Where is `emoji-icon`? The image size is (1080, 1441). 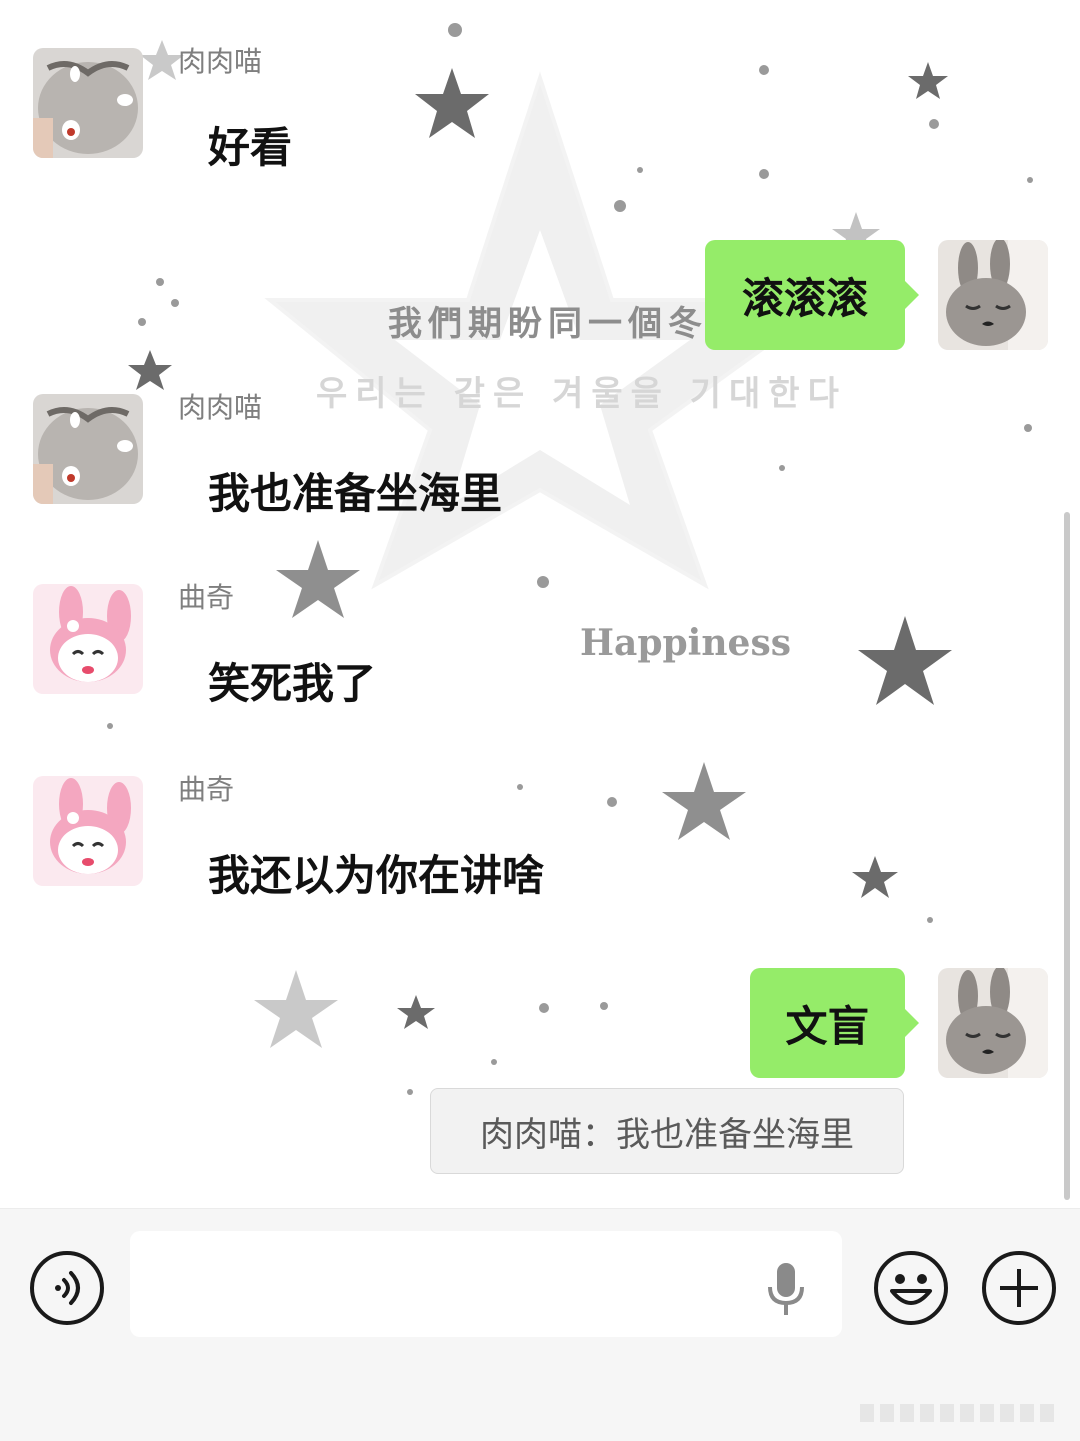
emoji-icon is located at coordinates (911, 1289).